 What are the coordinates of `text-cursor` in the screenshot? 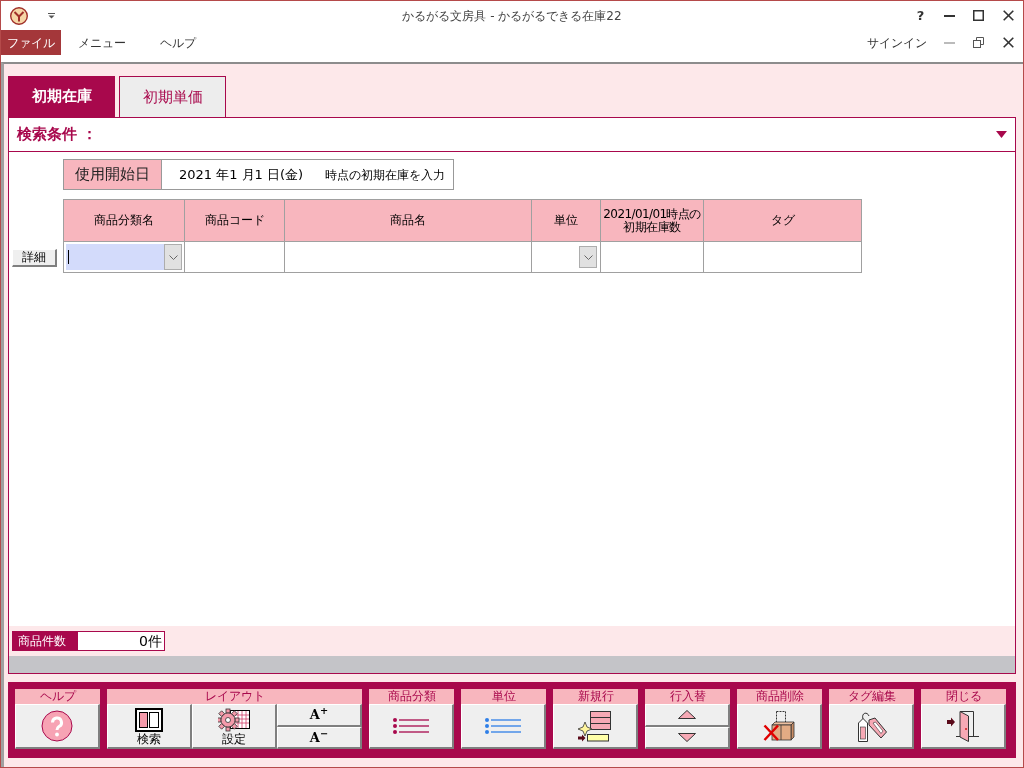 It's located at (68, 257).